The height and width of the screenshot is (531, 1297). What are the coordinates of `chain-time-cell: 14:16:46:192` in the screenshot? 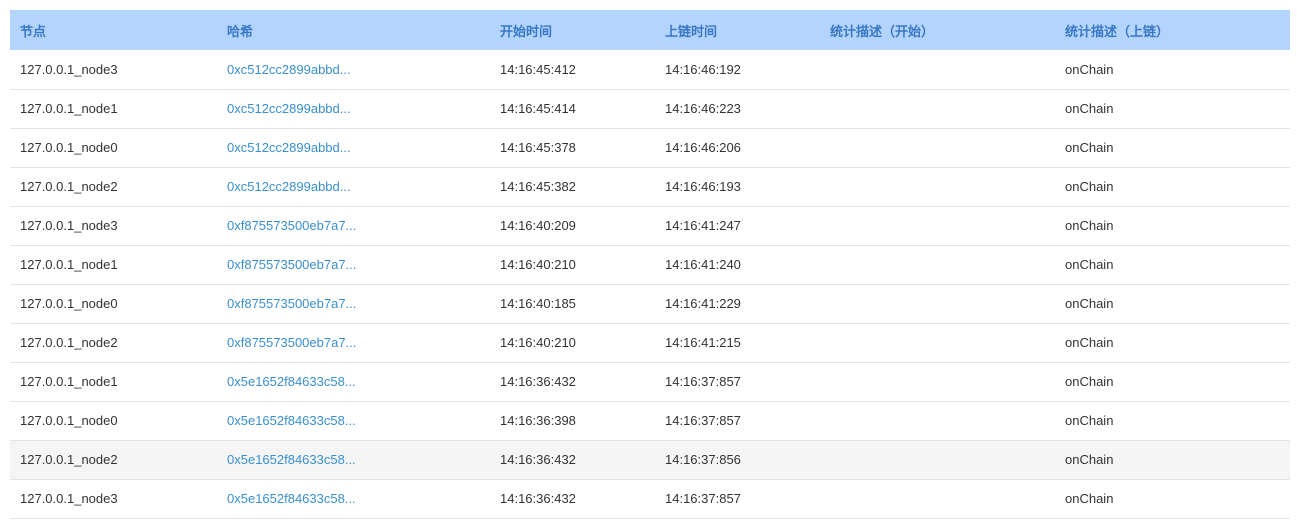 It's located at (703, 69).